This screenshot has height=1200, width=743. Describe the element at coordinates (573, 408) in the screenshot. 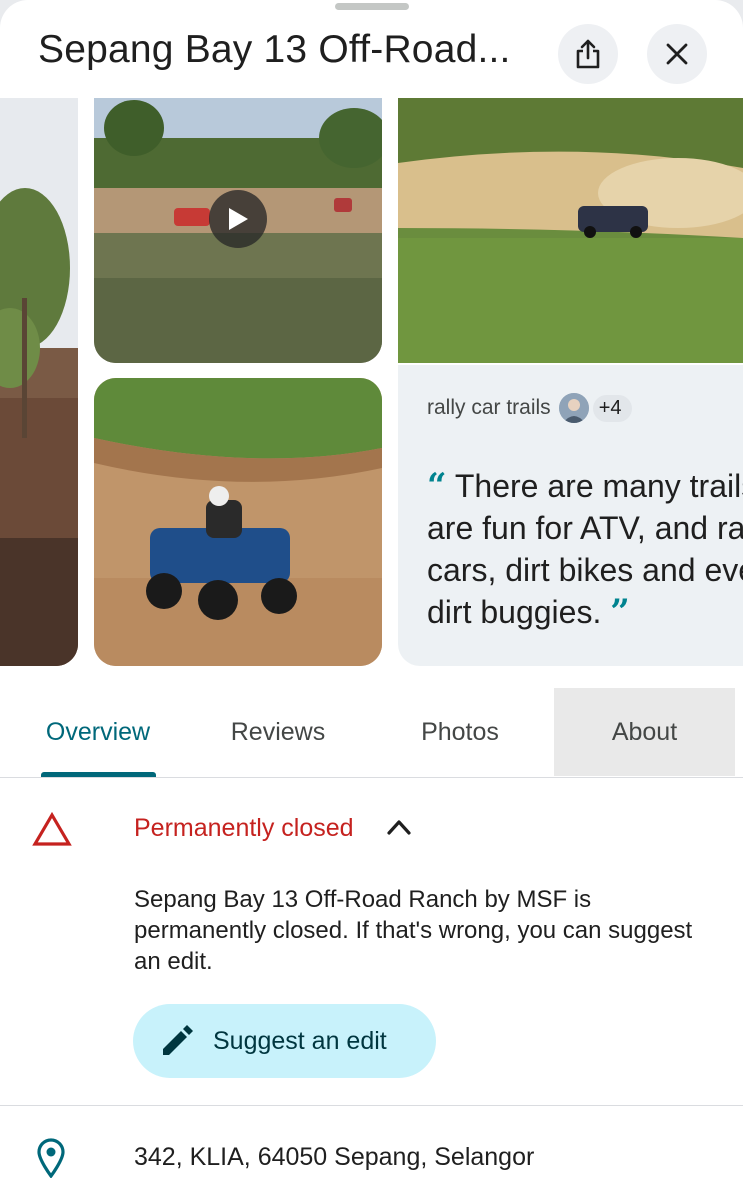

I see `reviewer-avatar` at that location.